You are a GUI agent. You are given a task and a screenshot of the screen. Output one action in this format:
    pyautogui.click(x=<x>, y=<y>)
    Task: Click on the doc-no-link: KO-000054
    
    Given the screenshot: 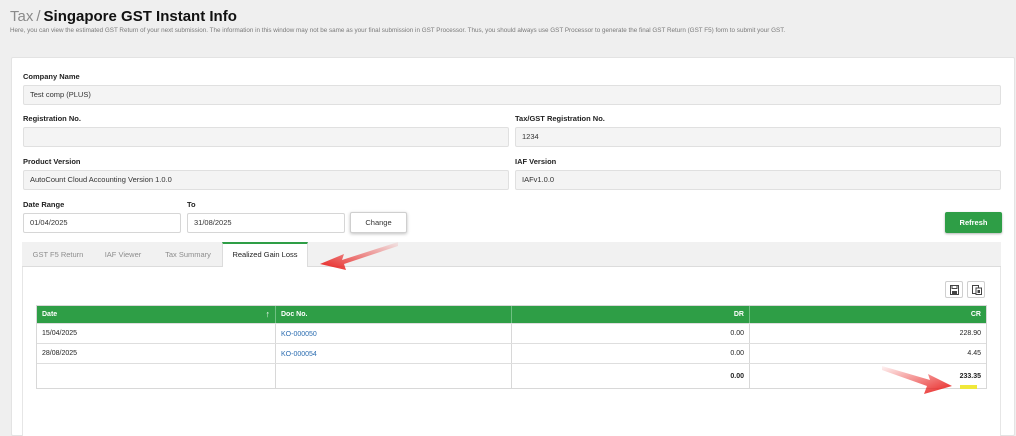 What is the action you would take?
    pyautogui.click(x=394, y=353)
    